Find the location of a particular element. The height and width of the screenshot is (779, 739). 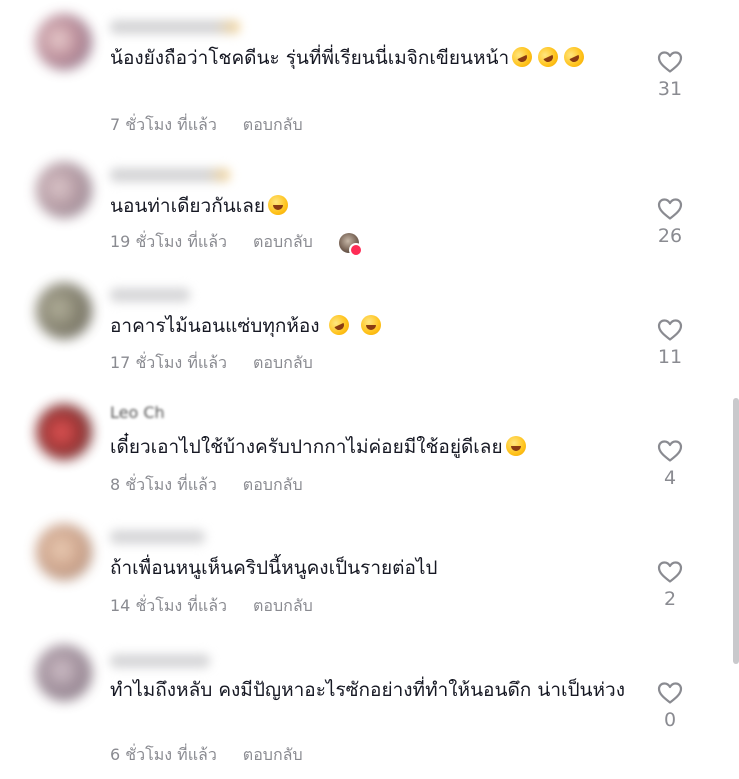

comment-meta: 19 ชั่วโมง ที่แล้ว ตอบกลับ is located at coordinates (236, 243).